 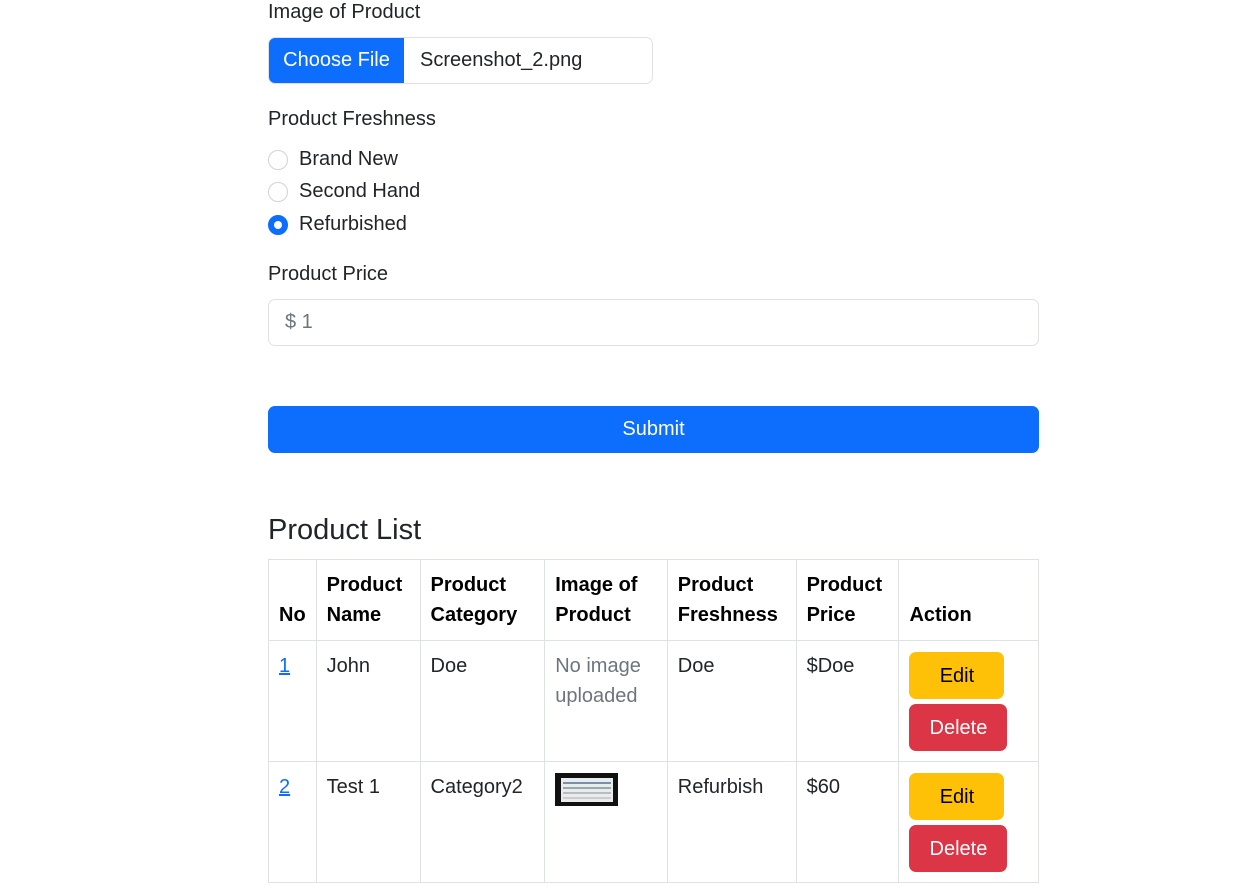 What do you see at coordinates (847, 600) in the screenshot?
I see `column-header-price: Product Price` at bounding box center [847, 600].